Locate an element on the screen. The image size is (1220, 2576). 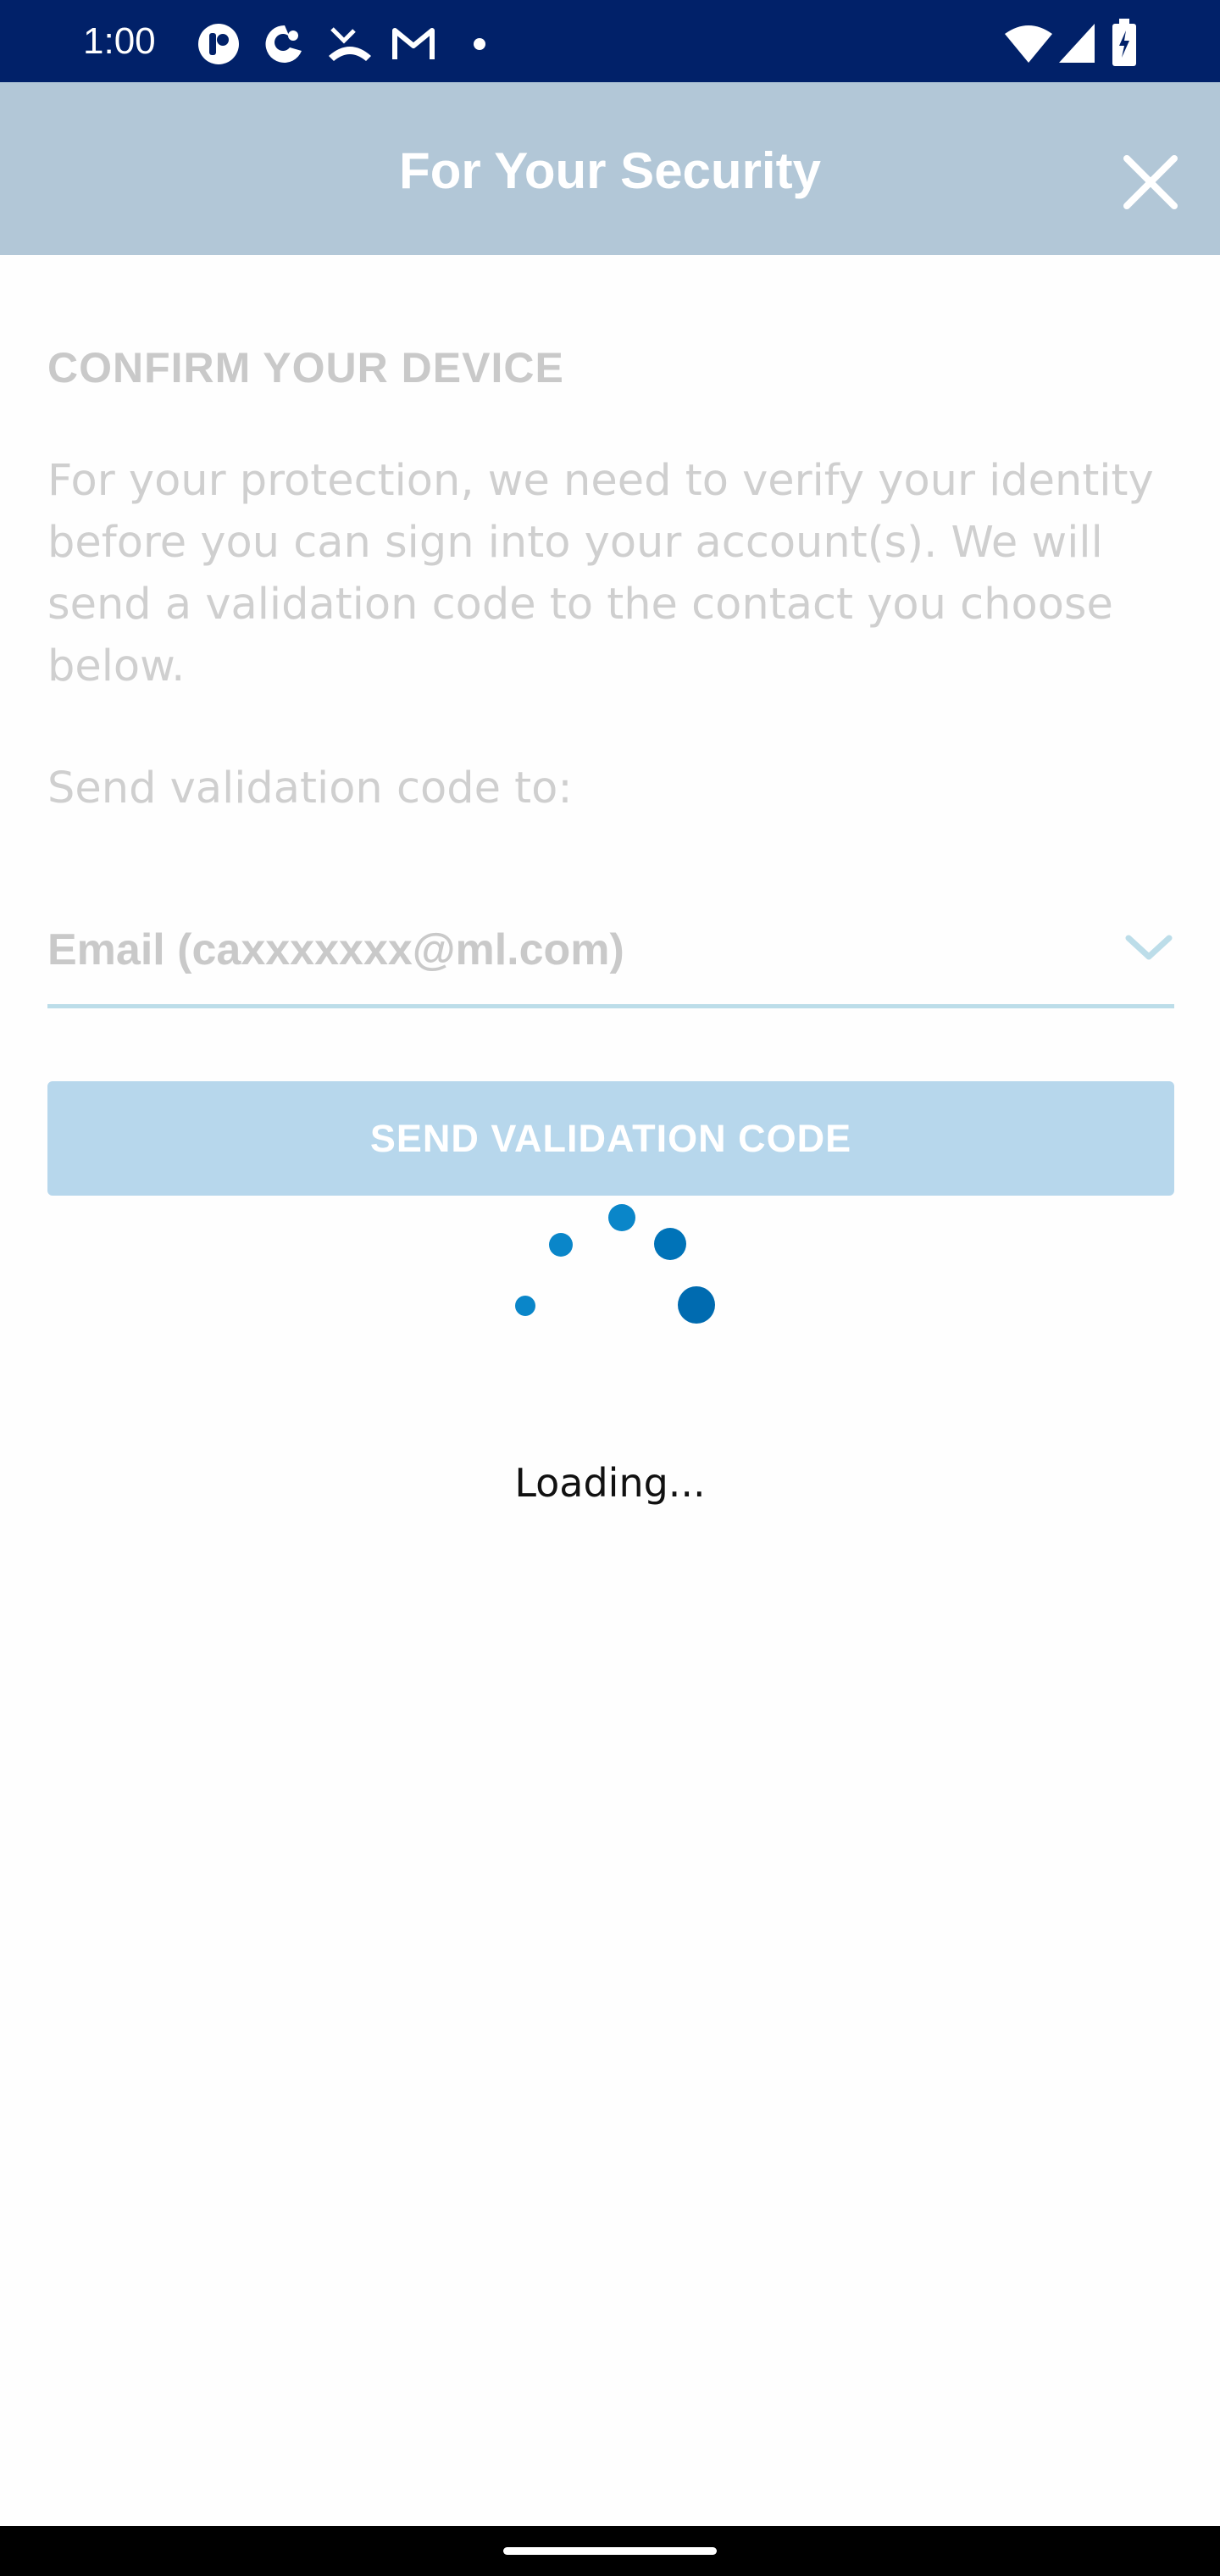
status-bar: 1:00 is located at coordinates (610, 41).